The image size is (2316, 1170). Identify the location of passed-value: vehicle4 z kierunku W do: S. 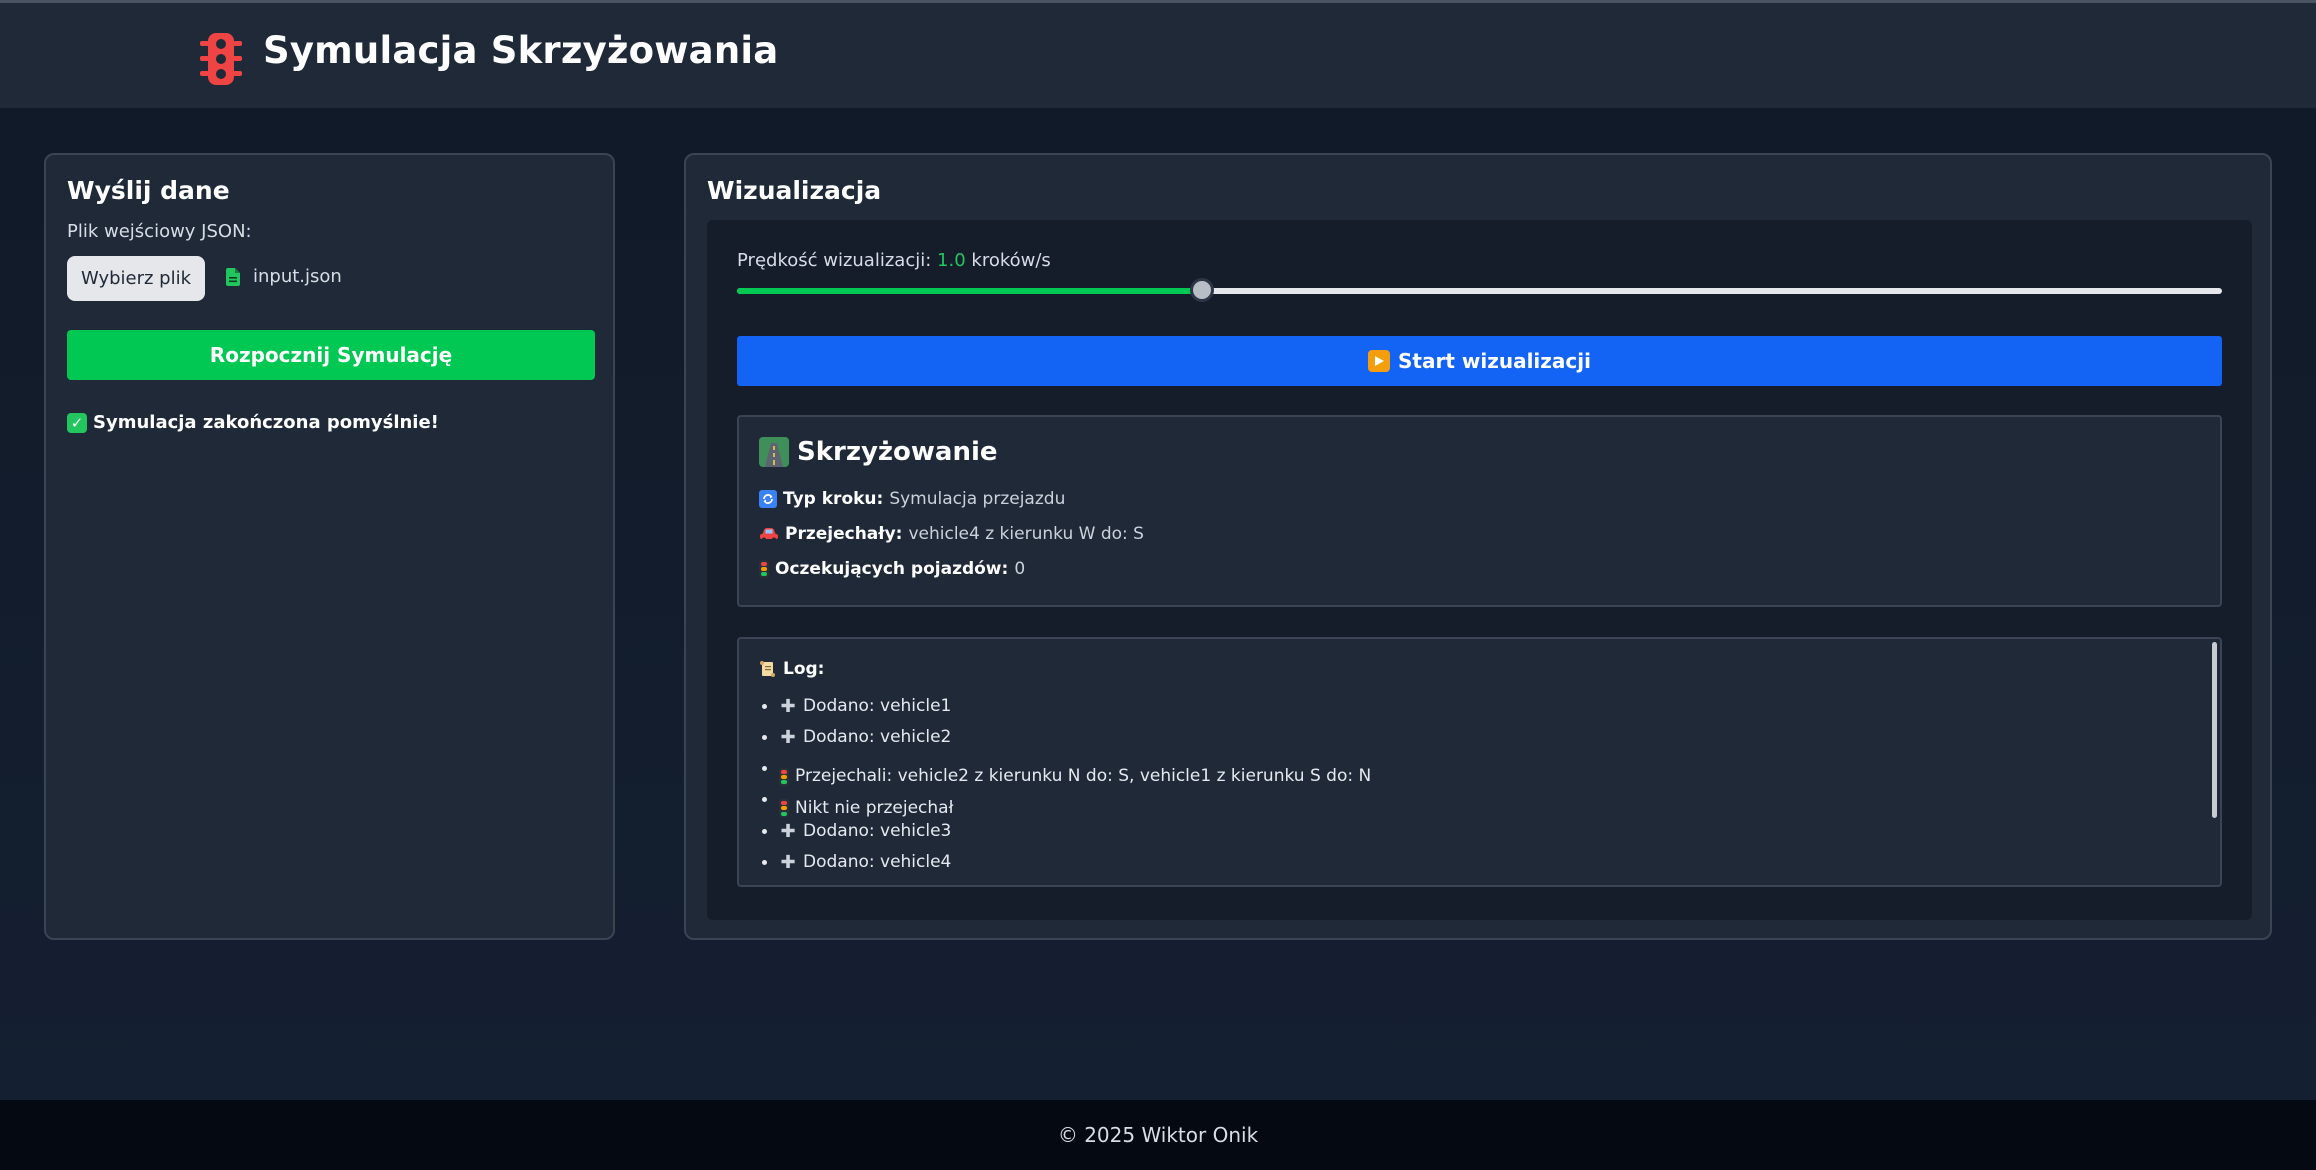
(1026, 534).